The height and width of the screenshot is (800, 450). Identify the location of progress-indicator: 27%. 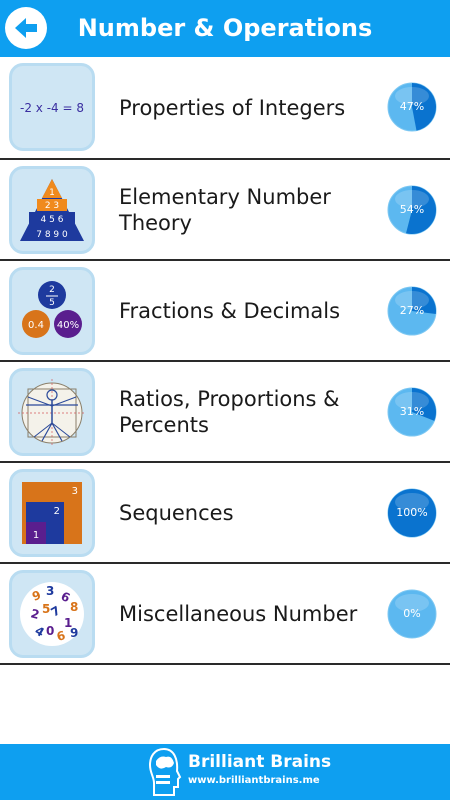
(412, 311).